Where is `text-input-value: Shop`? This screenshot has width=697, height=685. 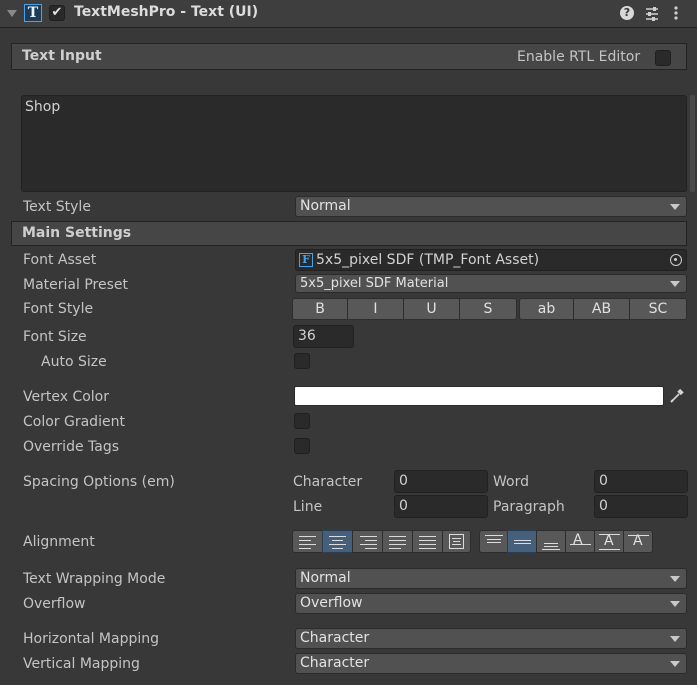 text-input-value: Shop is located at coordinates (43, 107).